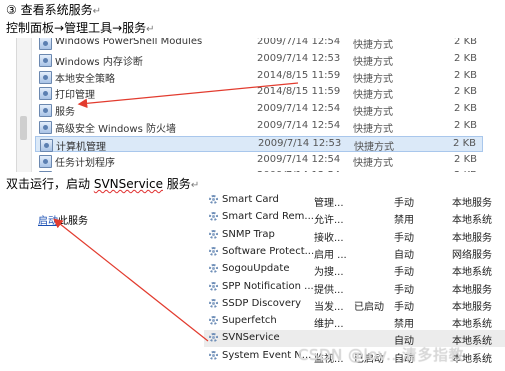 The height and width of the screenshot is (371, 505). Describe the element at coordinates (188, 95) in the screenshot. I see `arrow-to-services-icon` at that location.